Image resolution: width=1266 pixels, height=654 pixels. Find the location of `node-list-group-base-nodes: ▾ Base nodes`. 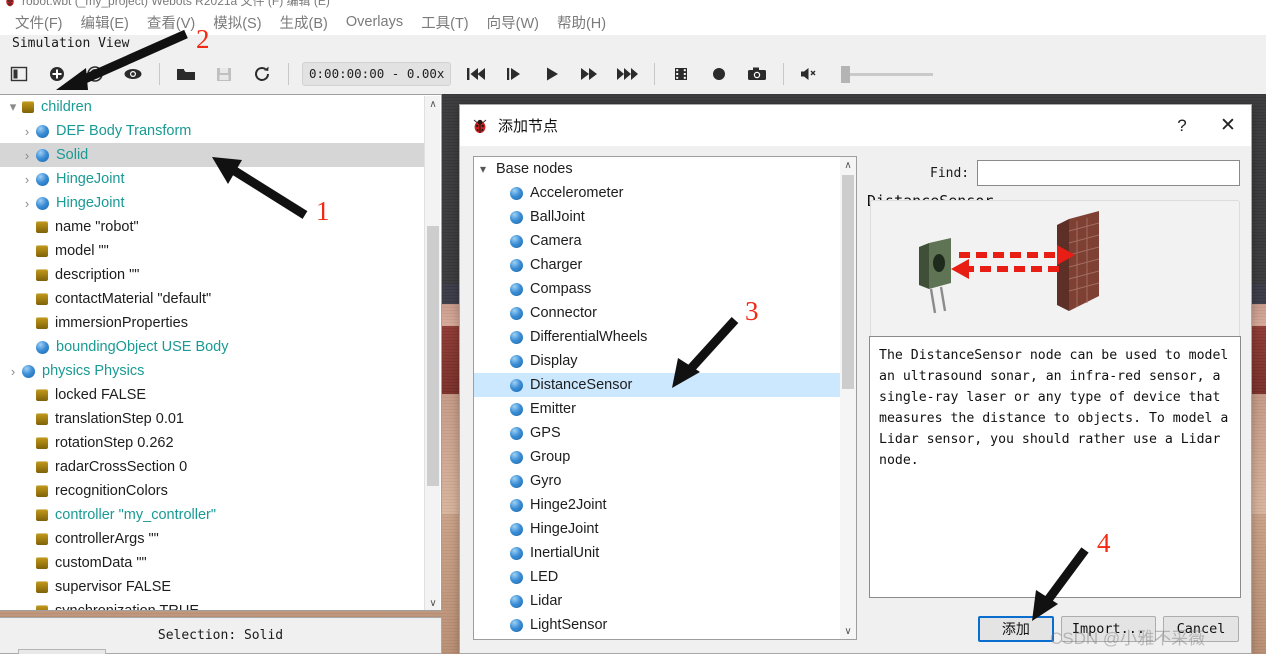

node-list-group-base-nodes: ▾ Base nodes is located at coordinates (665, 169).